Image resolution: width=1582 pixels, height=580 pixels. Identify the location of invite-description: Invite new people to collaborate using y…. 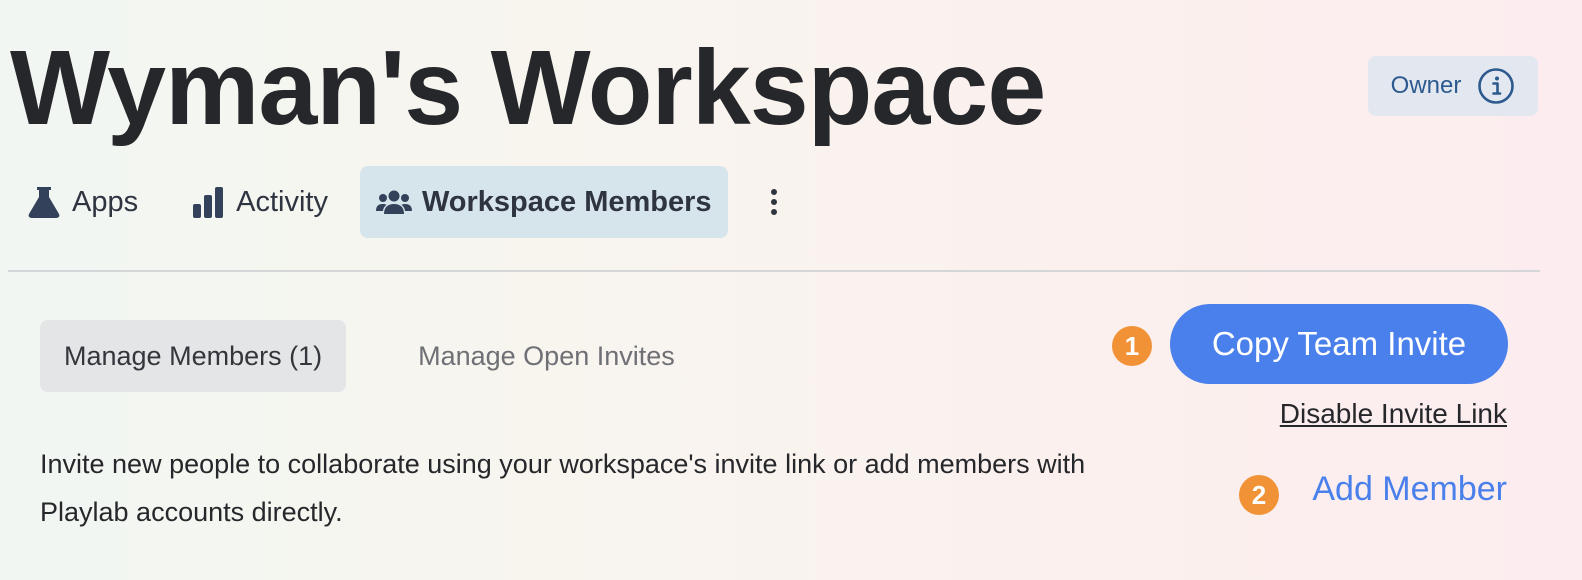
(563, 488).